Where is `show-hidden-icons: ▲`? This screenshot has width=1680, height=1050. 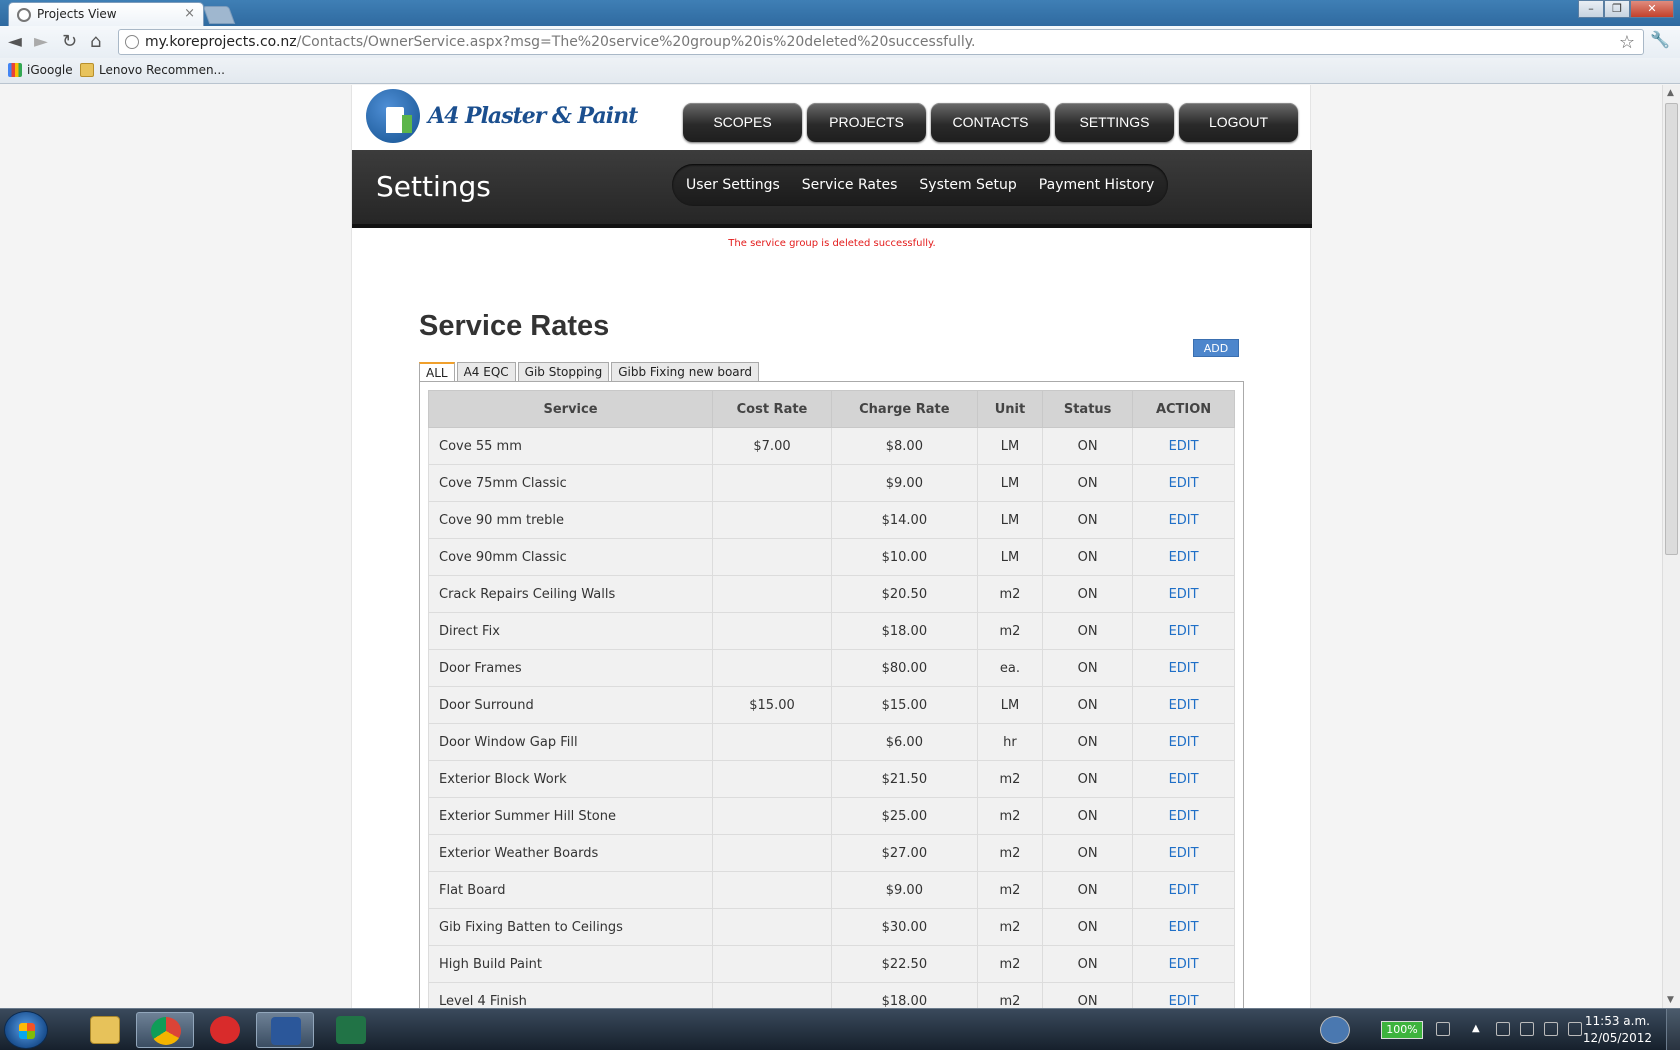
show-hidden-icons: ▲ is located at coordinates (1479, 1030).